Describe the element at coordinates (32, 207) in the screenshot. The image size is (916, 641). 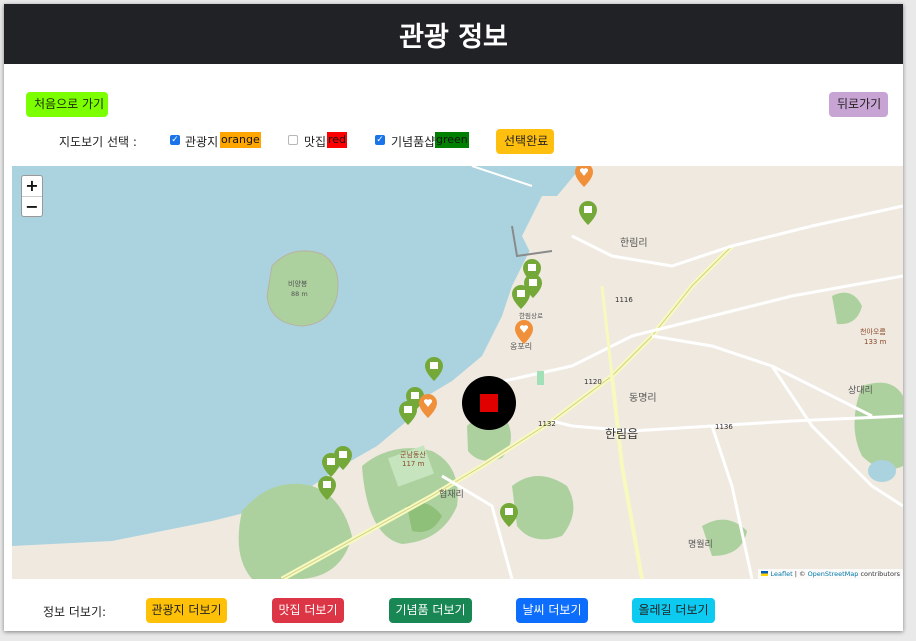
I see `zoom-out-button: −` at that location.